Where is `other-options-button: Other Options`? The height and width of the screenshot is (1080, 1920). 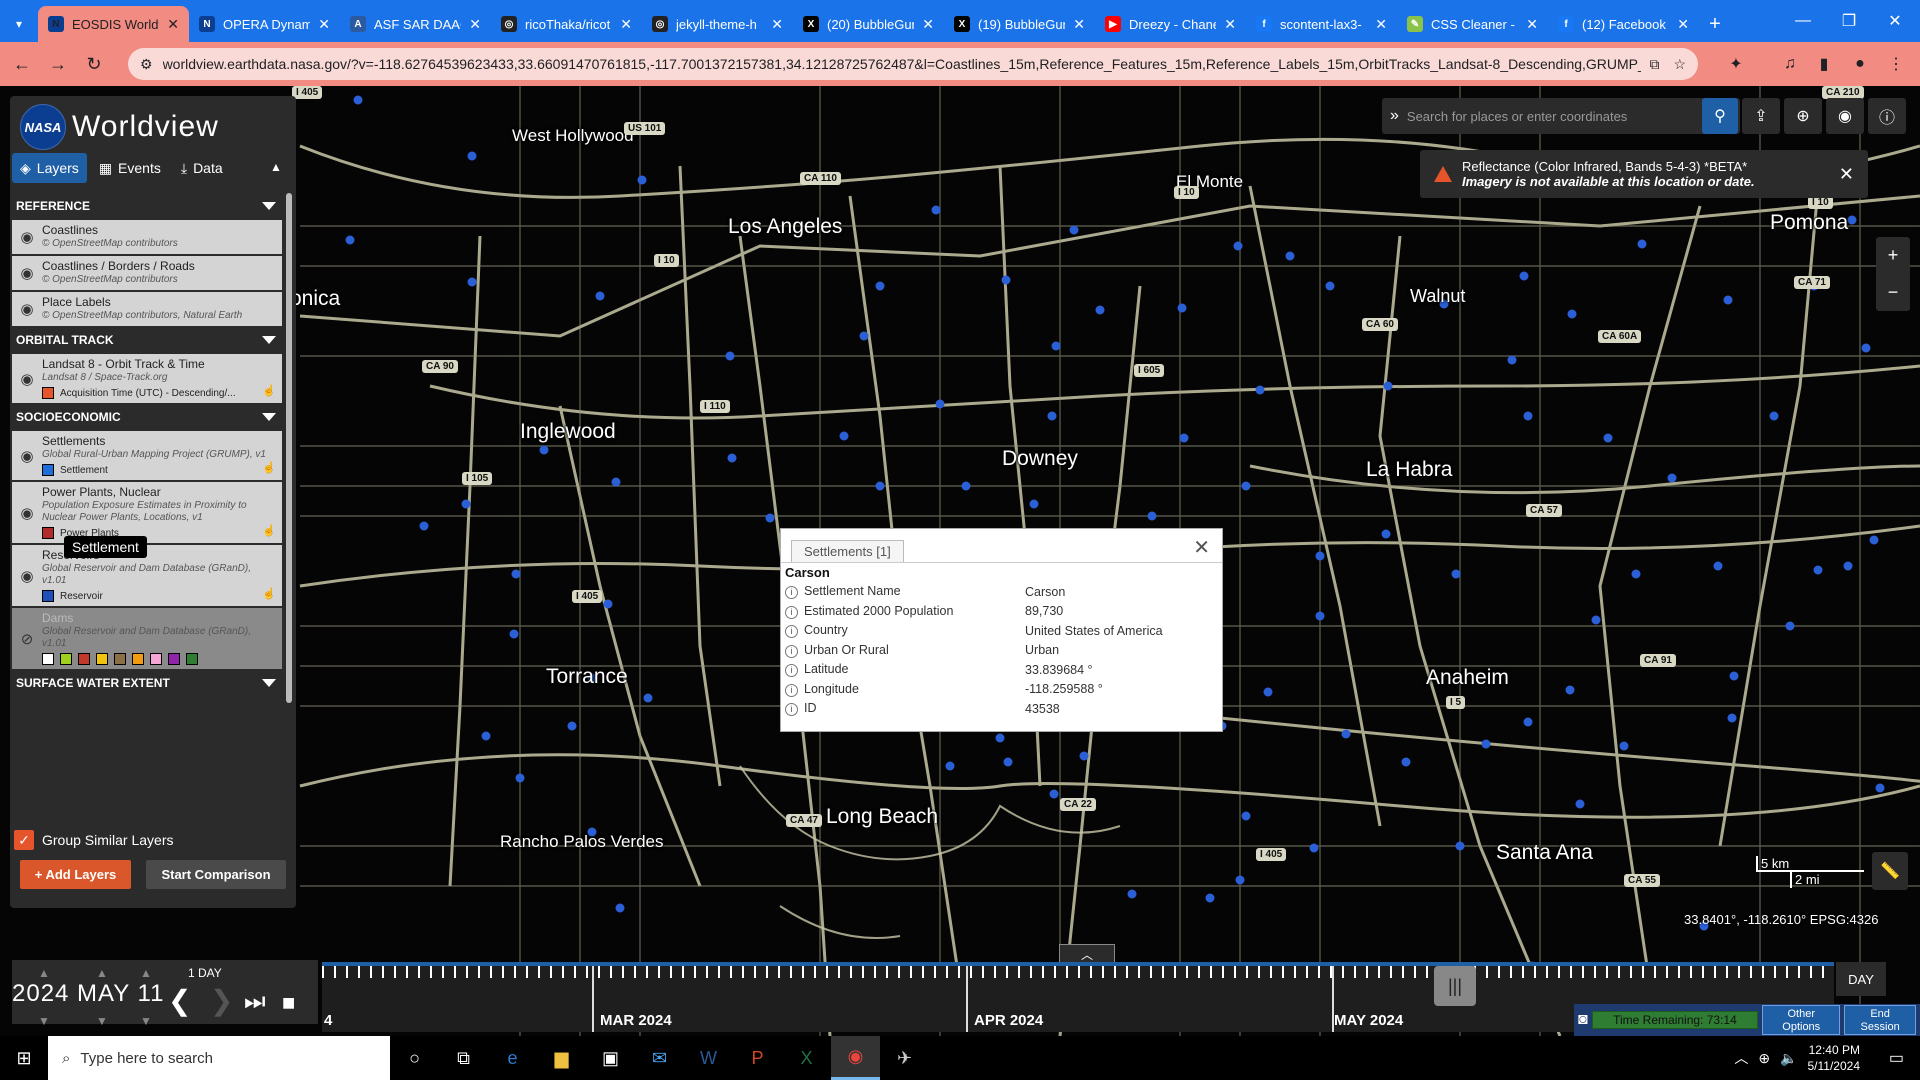 other-options-button: Other Options is located at coordinates (1801, 1020).